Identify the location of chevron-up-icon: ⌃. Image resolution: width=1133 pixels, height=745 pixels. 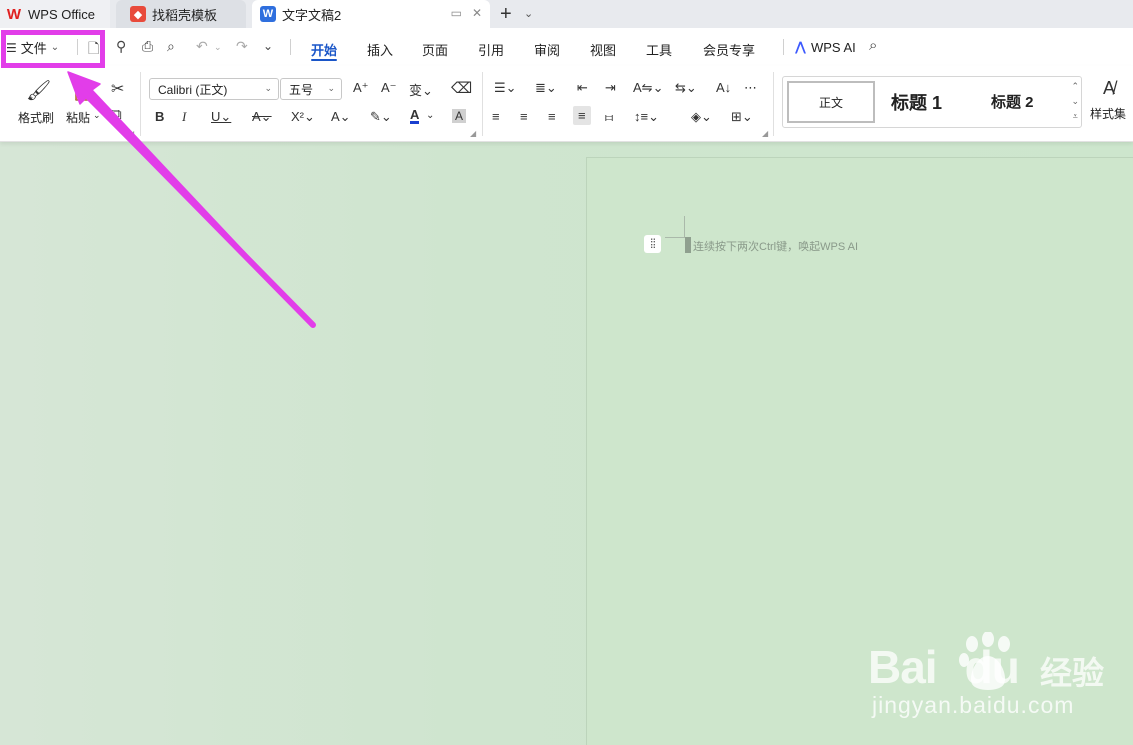
(1075, 86).